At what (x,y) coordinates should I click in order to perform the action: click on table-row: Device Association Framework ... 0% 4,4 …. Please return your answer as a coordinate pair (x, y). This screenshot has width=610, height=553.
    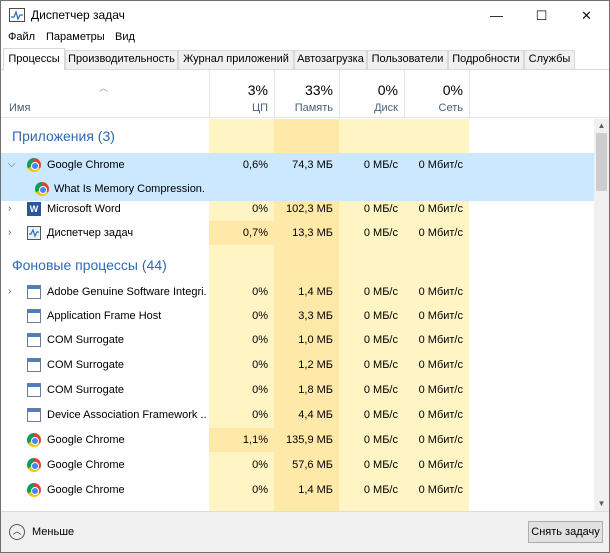
    Looking at the image, I should click on (297, 415).